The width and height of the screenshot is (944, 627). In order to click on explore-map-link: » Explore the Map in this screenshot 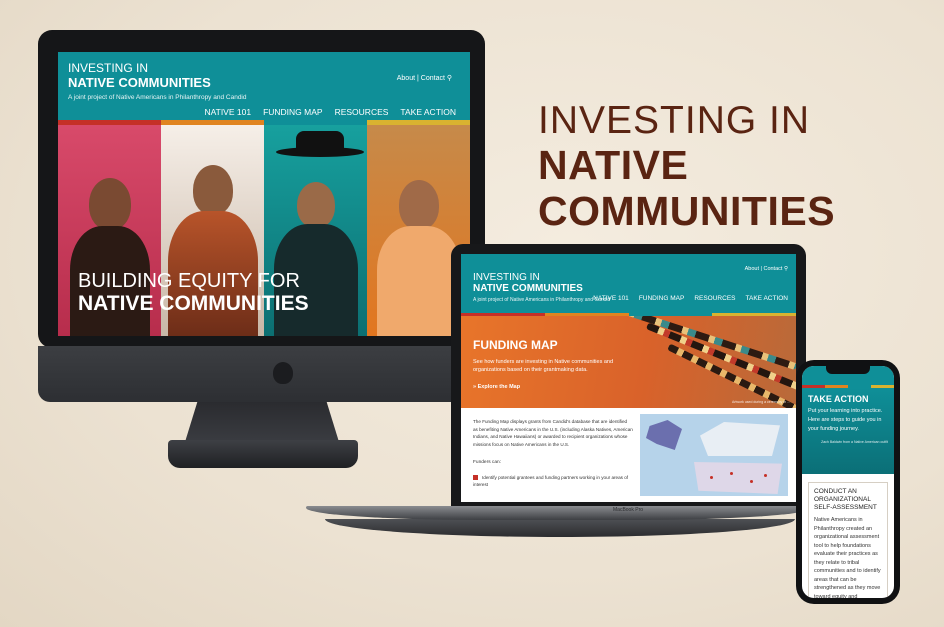, I will do `click(496, 387)`.